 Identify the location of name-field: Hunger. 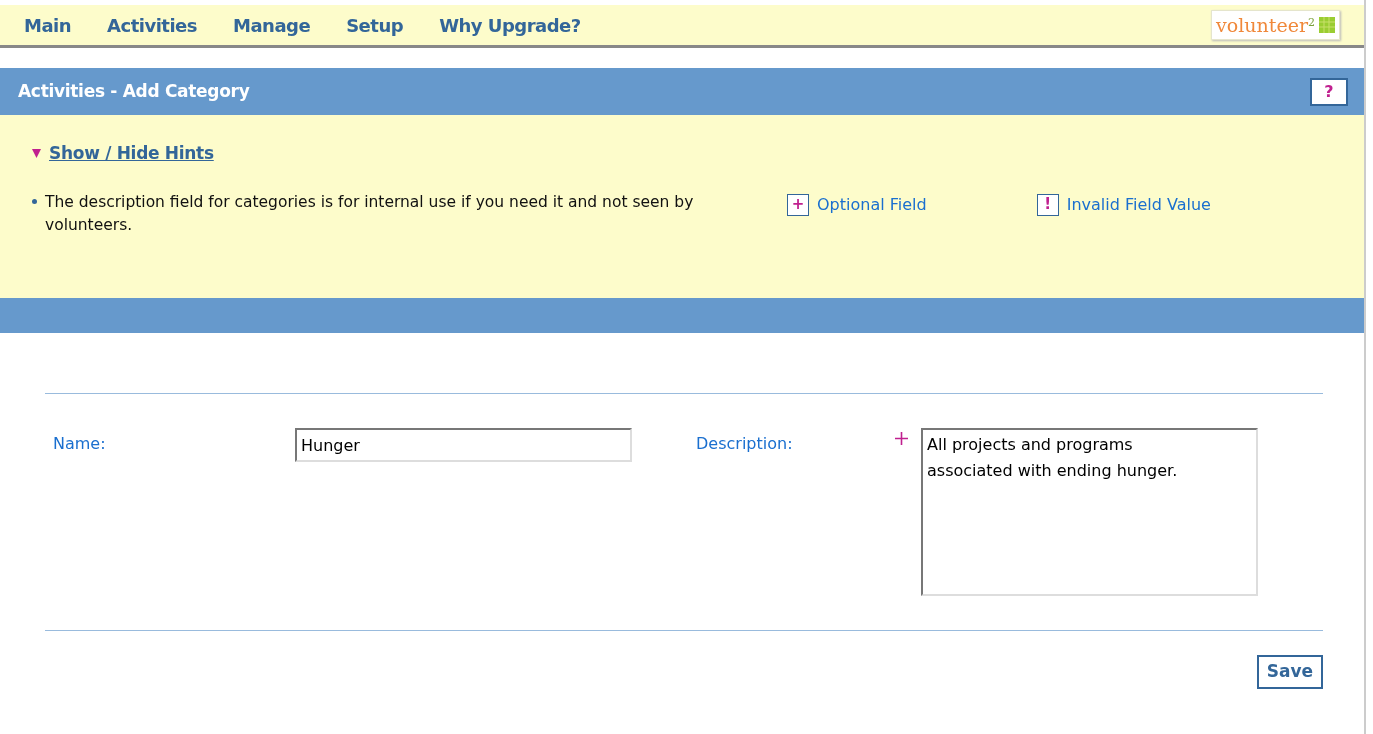
(463, 445).